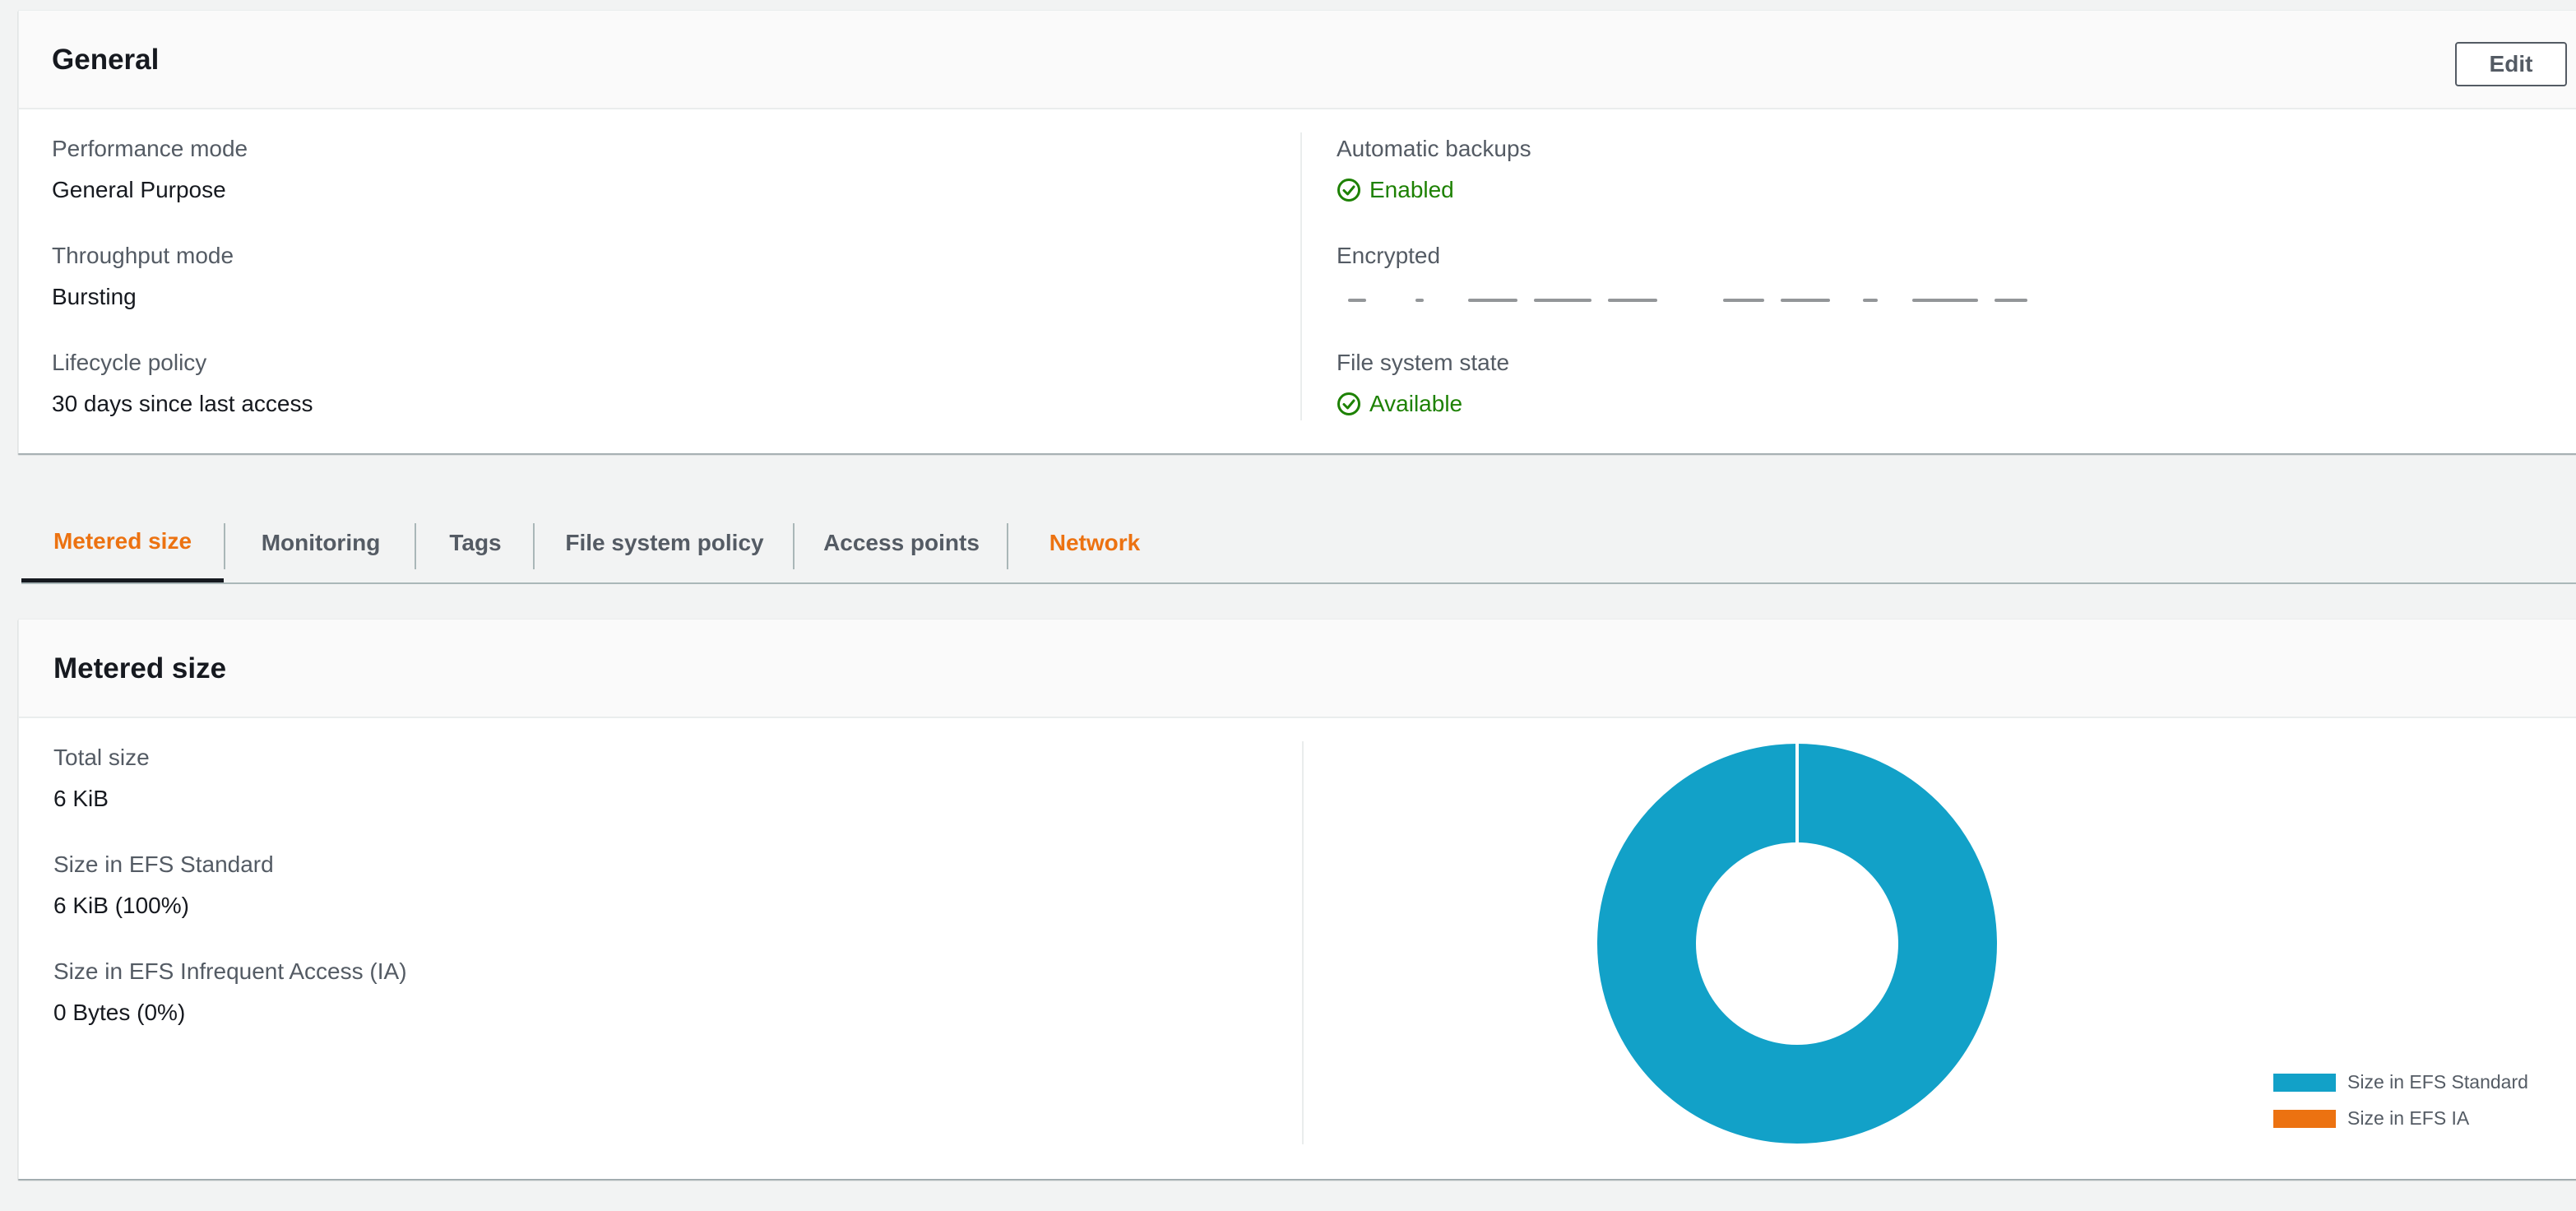 The width and height of the screenshot is (2576, 1211). Describe the element at coordinates (1424, 362) in the screenshot. I see `file-system-state-label: File system state` at that location.